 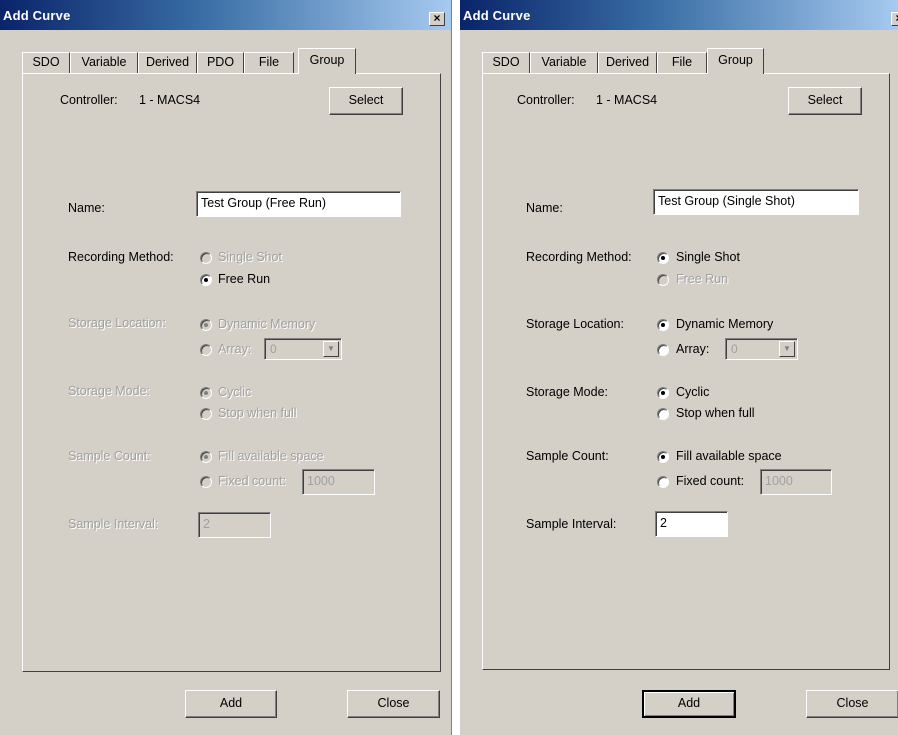 I want to click on tab-pdo: PDO, so click(x=220, y=62).